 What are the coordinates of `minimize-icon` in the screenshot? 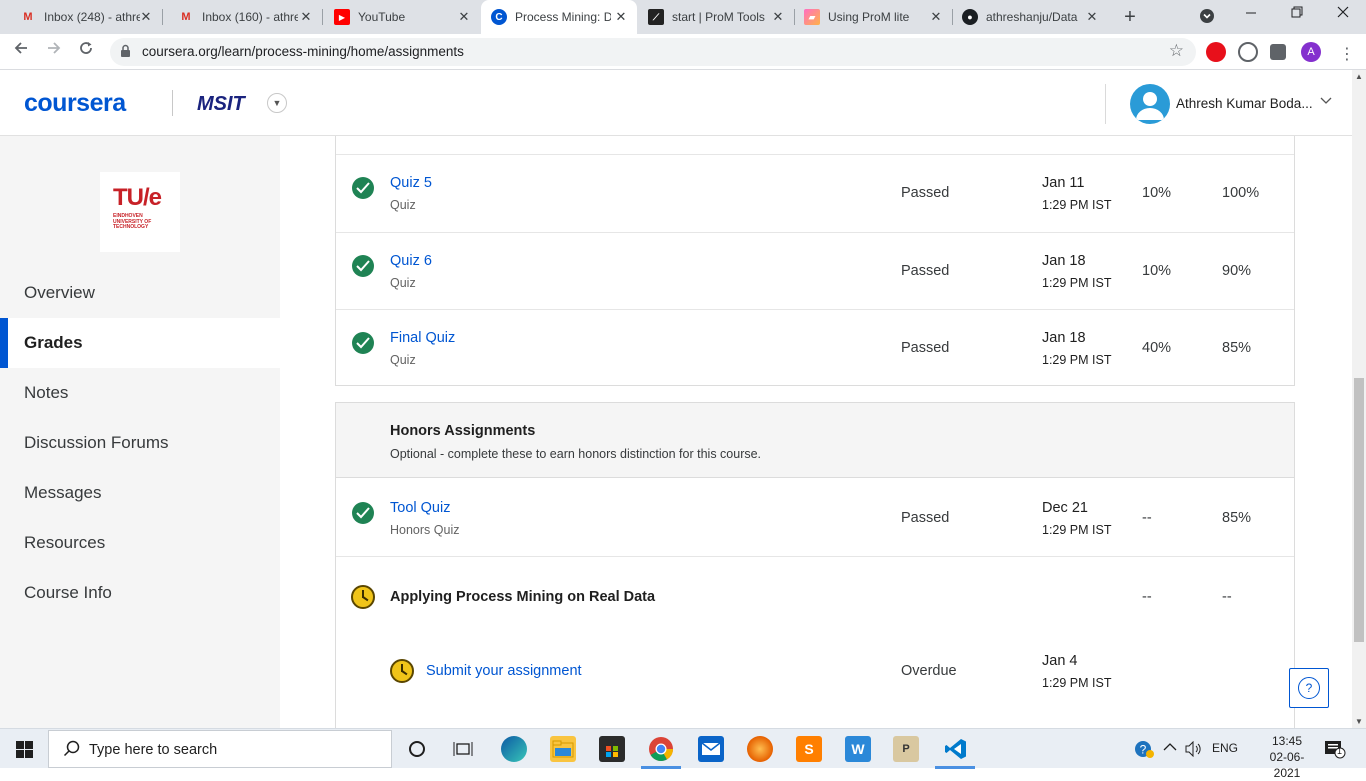 It's located at (1251, 13).